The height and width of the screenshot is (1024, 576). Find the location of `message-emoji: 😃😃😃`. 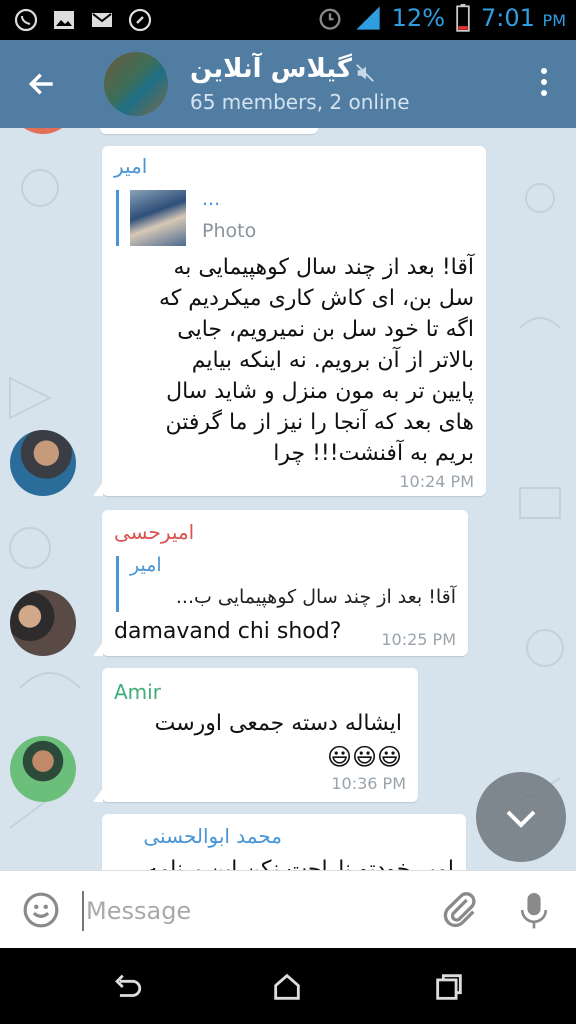

message-emoji: 😃😃😃 is located at coordinates (364, 757).